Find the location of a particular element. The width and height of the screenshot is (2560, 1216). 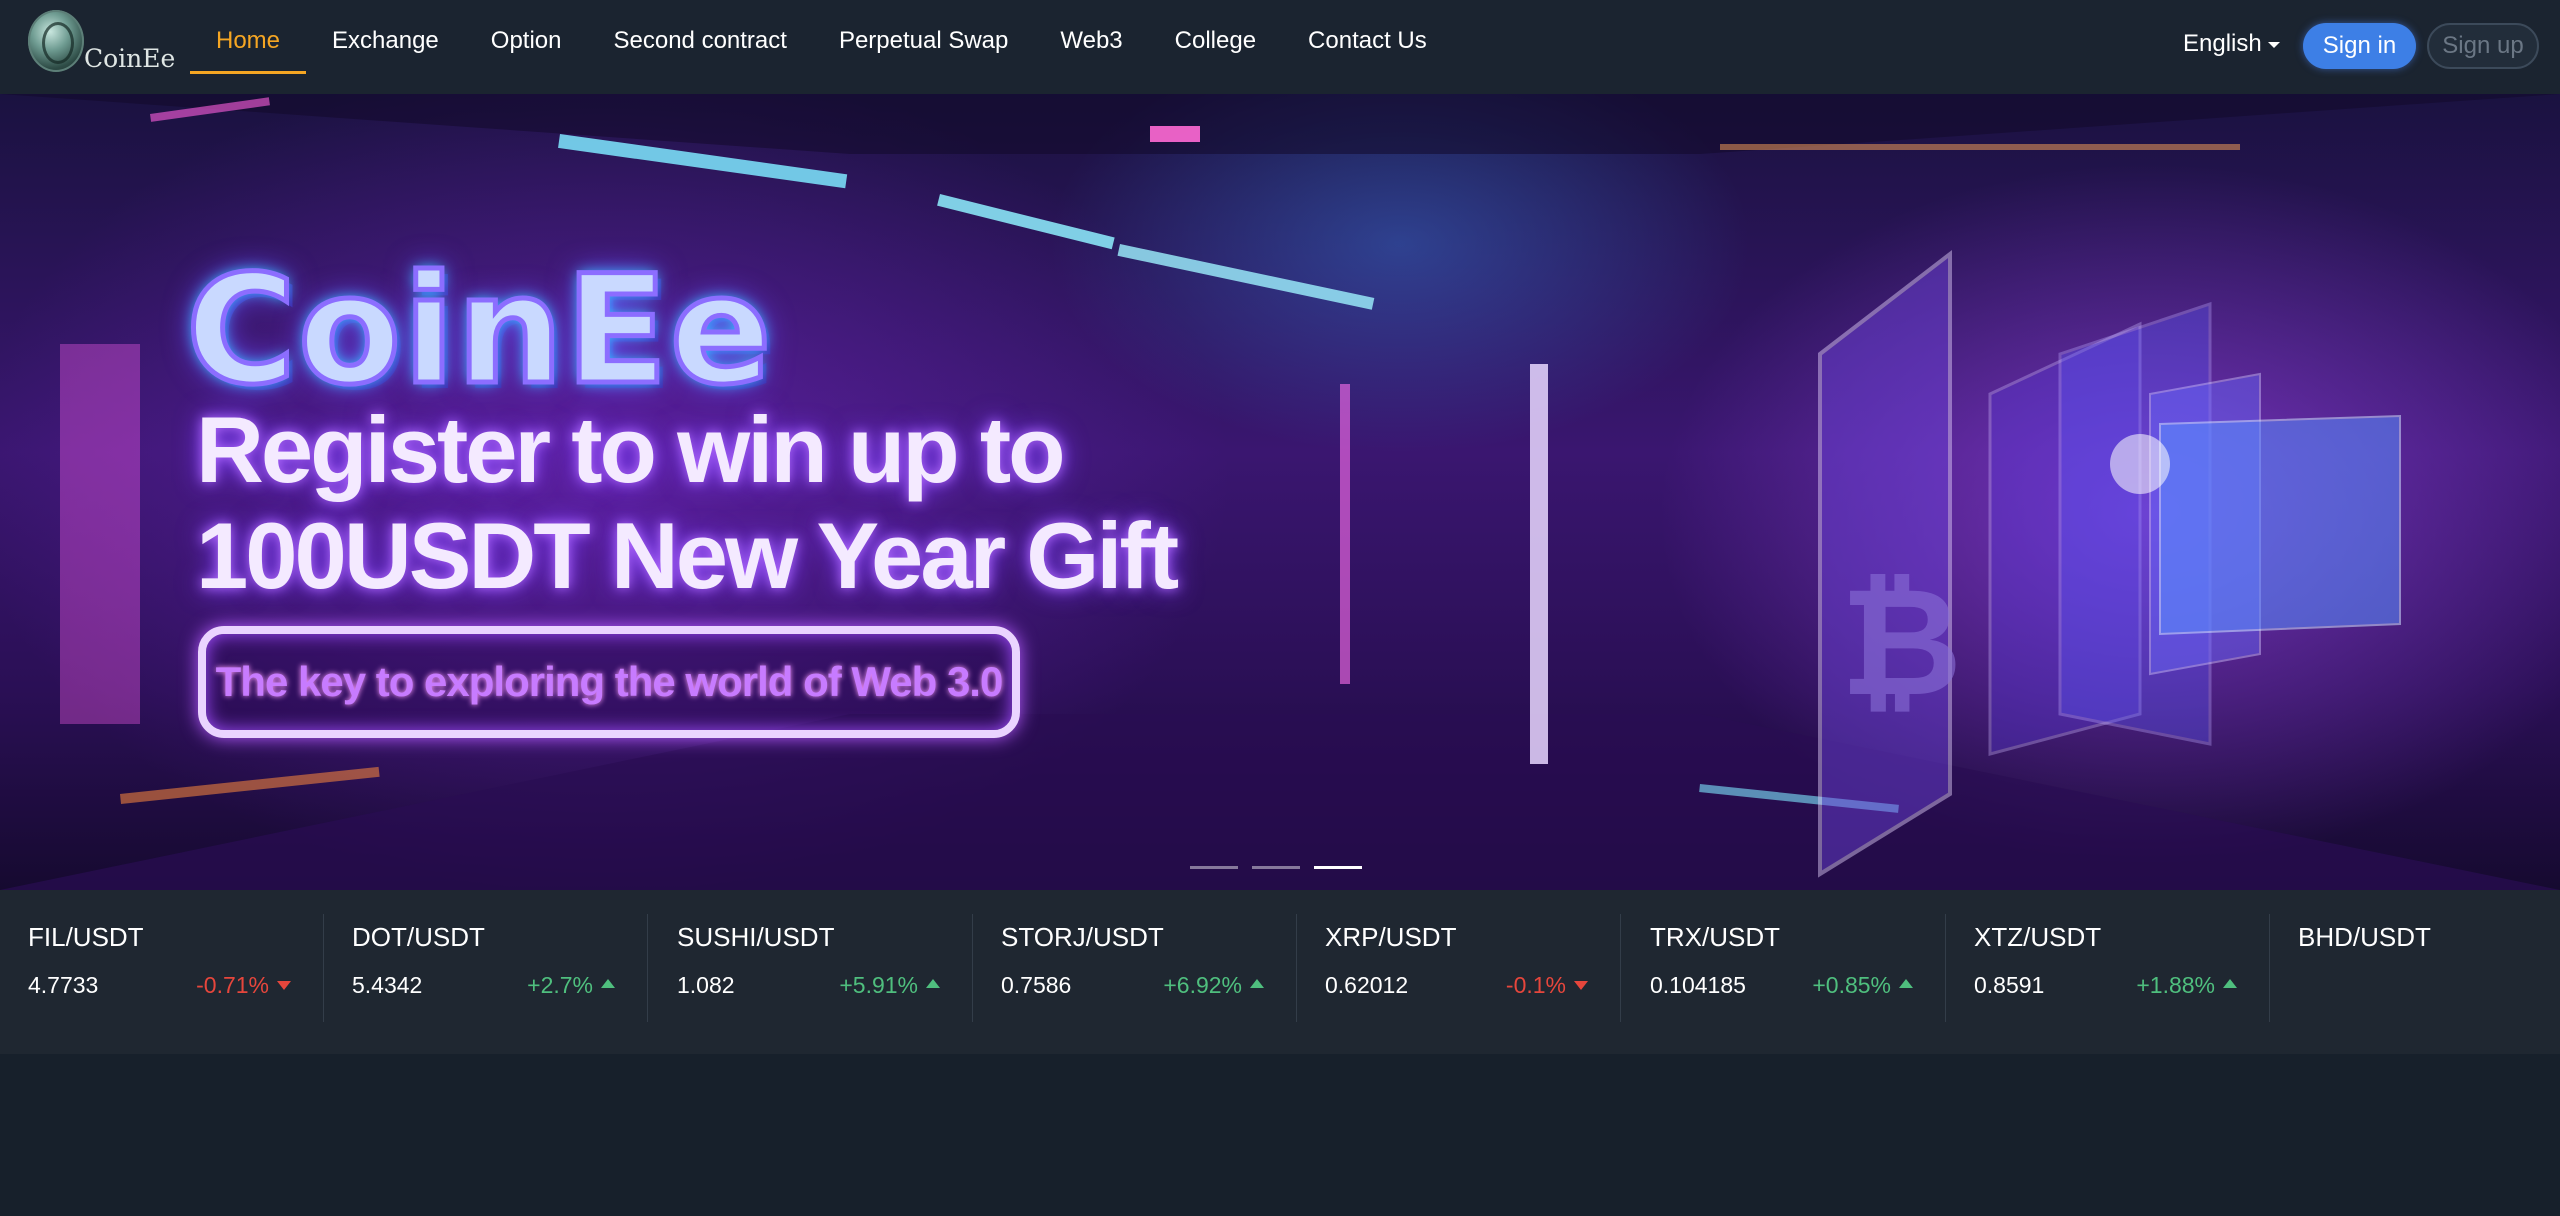

carousel-indicators is located at coordinates (1276, 867).